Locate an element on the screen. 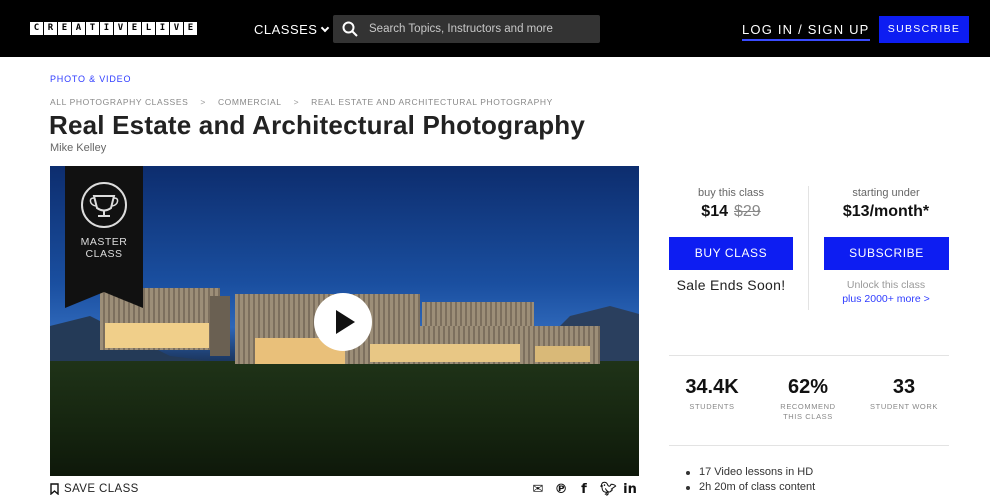 The image size is (990, 504). list-item: 2h 20m of class content is located at coordinates (749, 488).